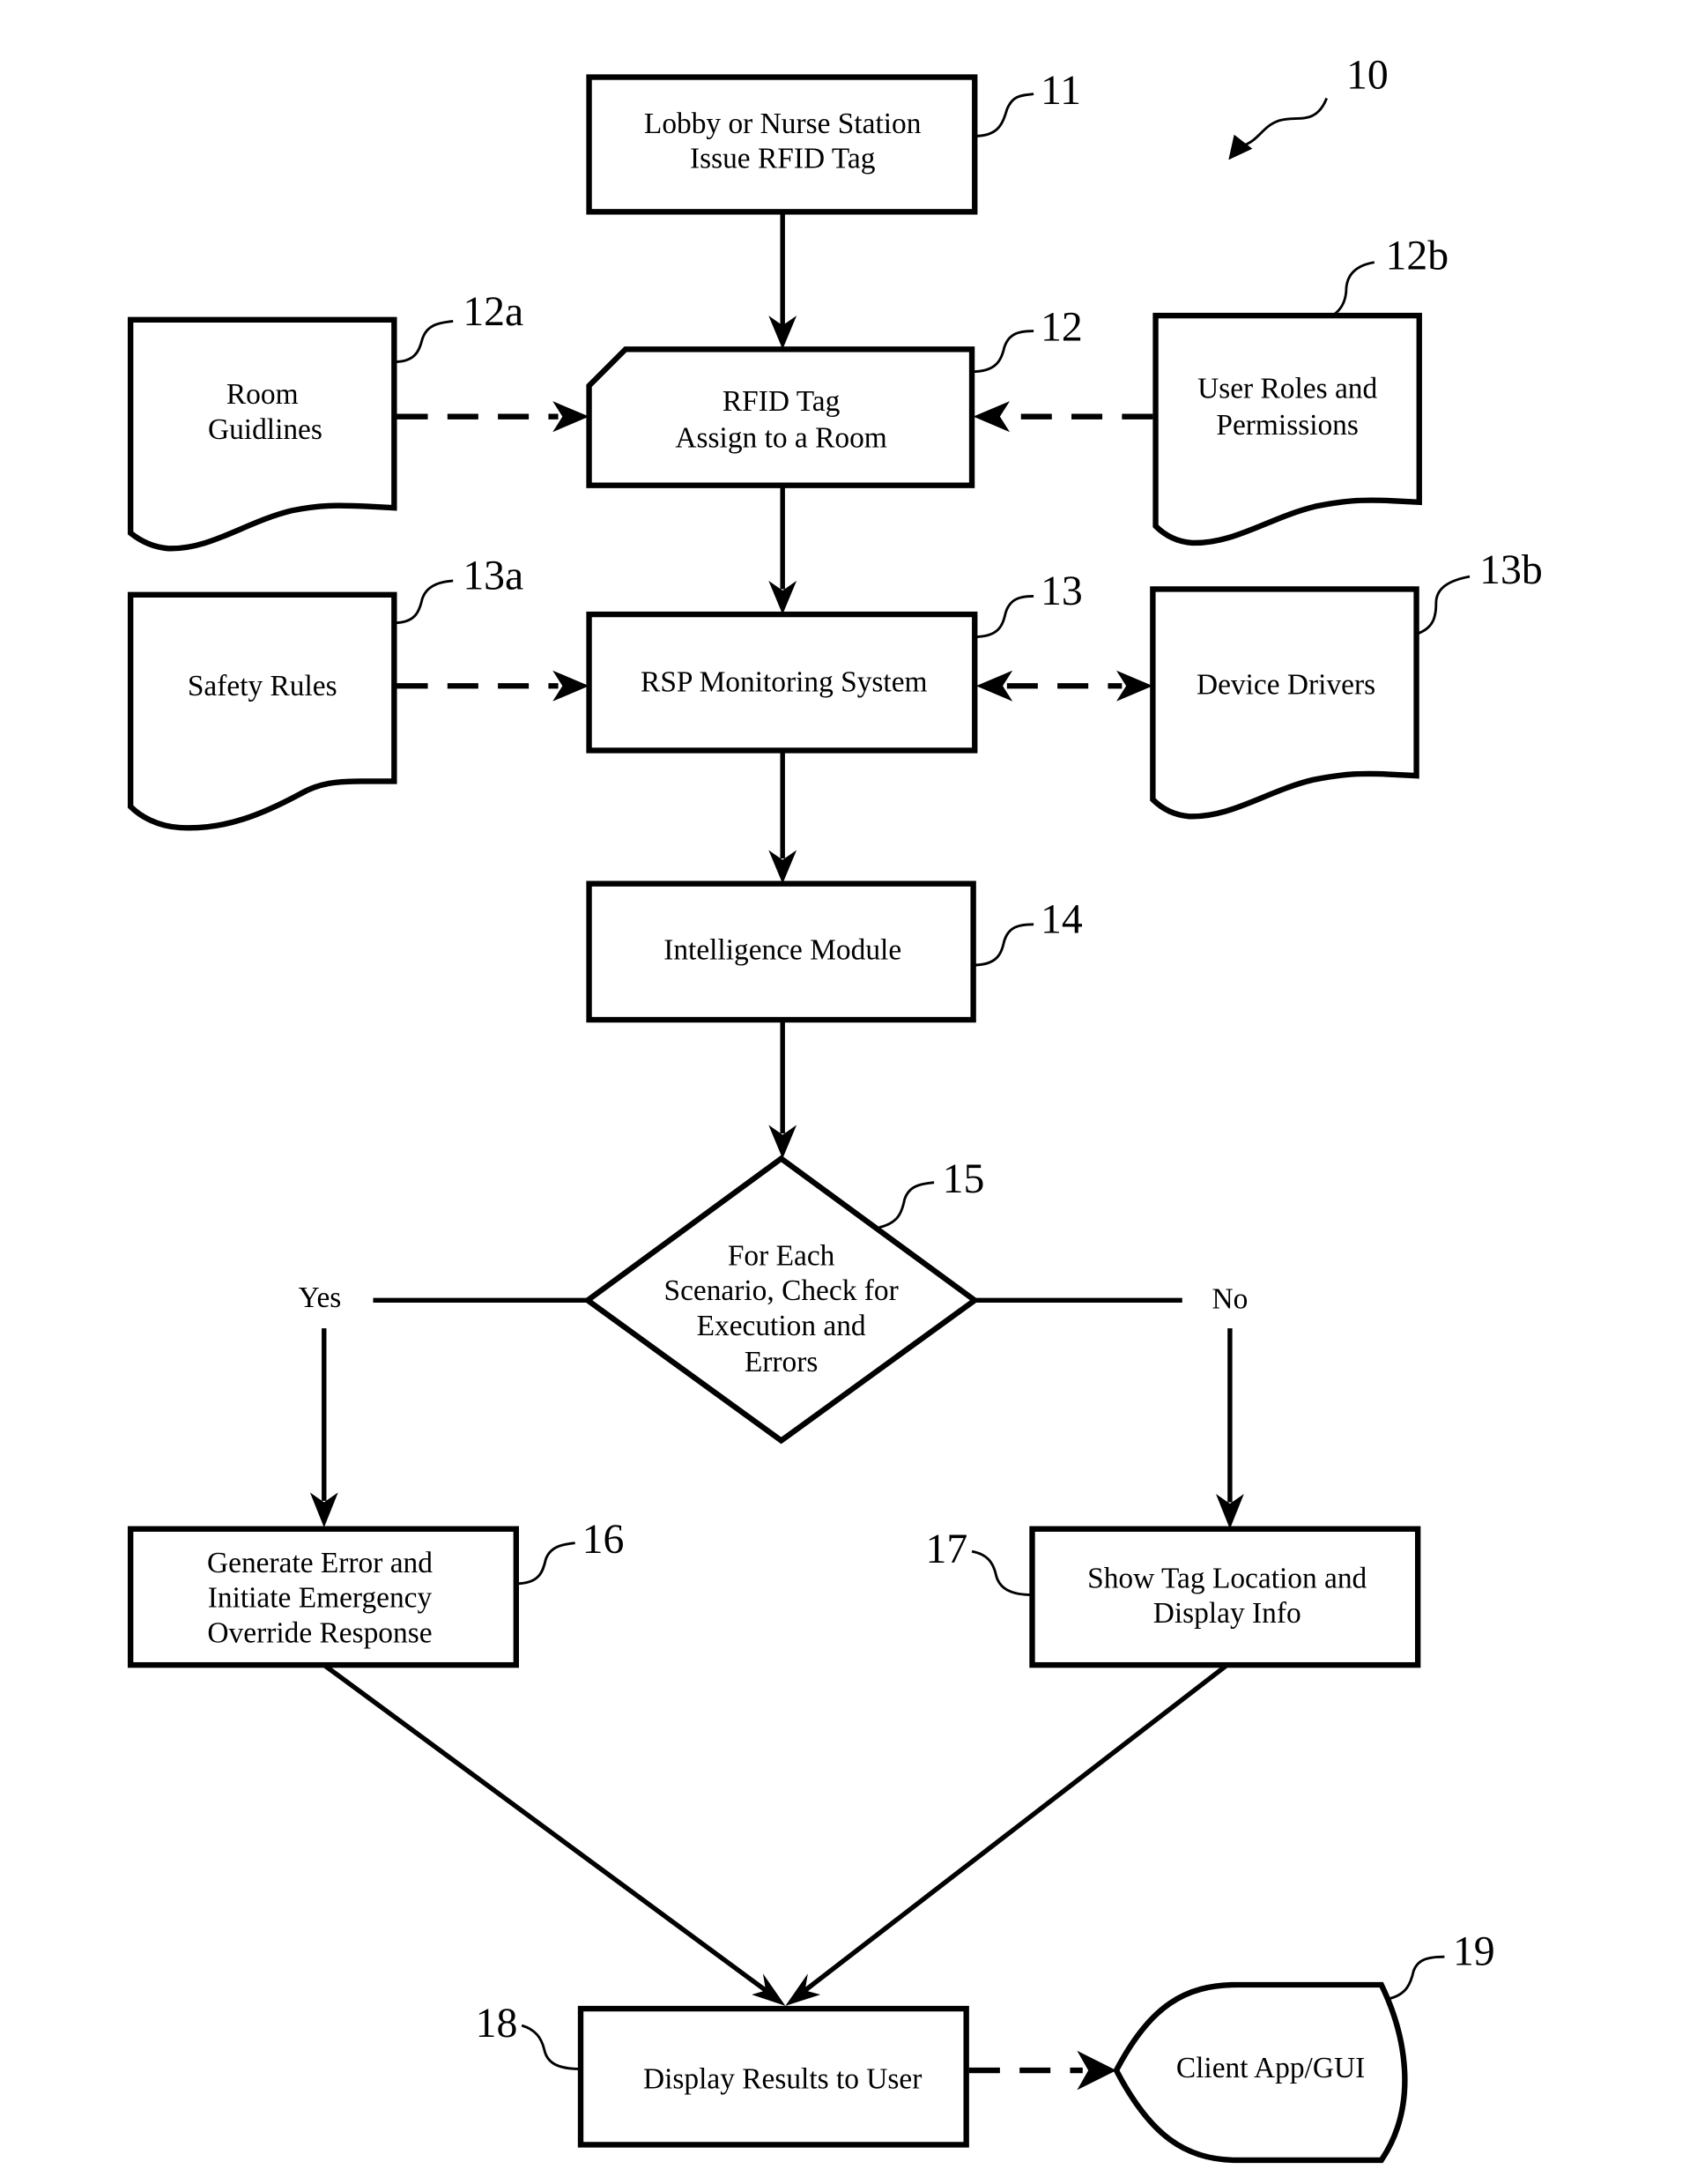  I want to click on node-text-line: Scenario, Check for, so click(780, 1290).